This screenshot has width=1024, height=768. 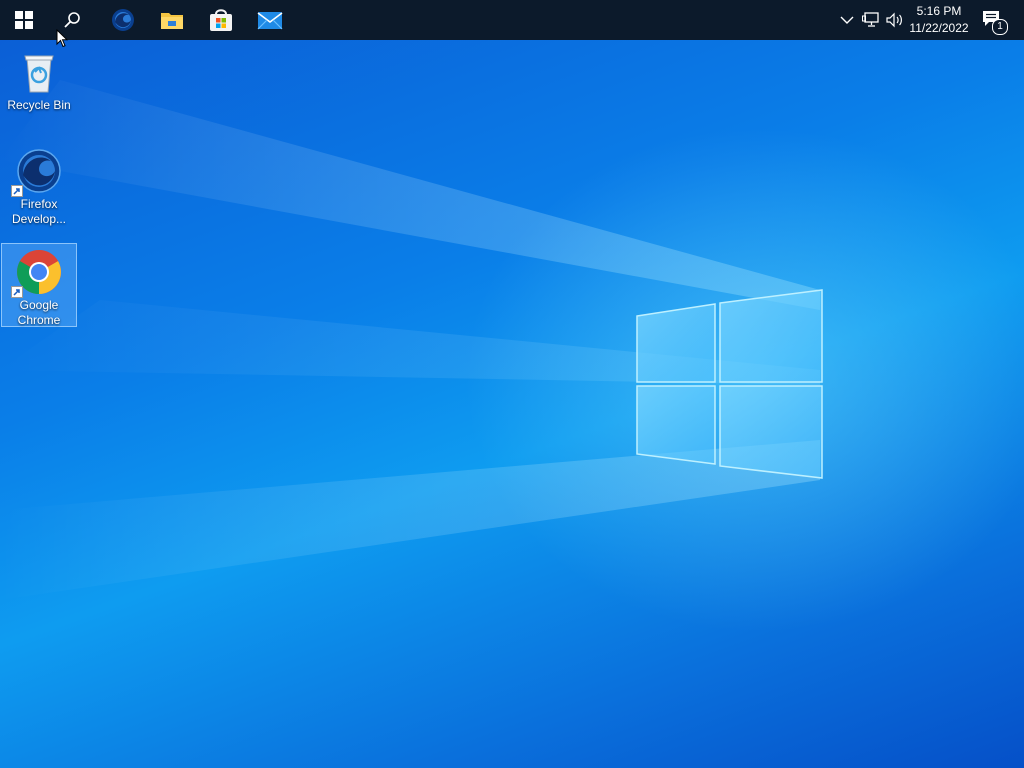 What do you see at coordinates (39, 72) in the screenshot?
I see `recycle-bin-icon` at bounding box center [39, 72].